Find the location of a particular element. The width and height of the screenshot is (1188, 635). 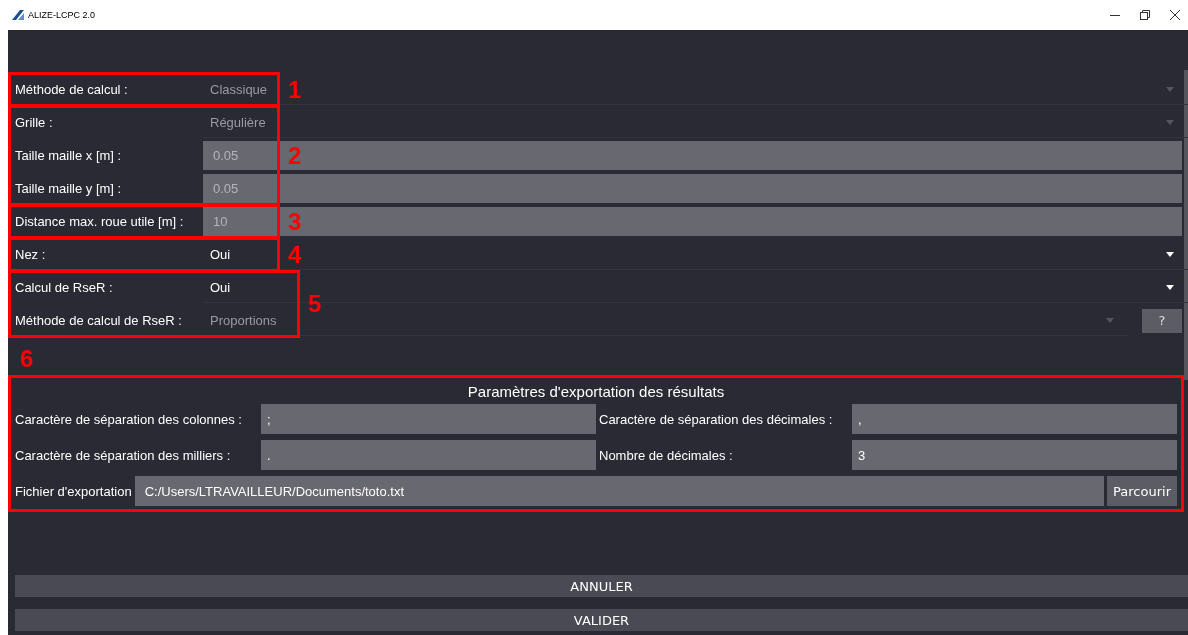

browse-button: Parcourir is located at coordinates (1142, 491).